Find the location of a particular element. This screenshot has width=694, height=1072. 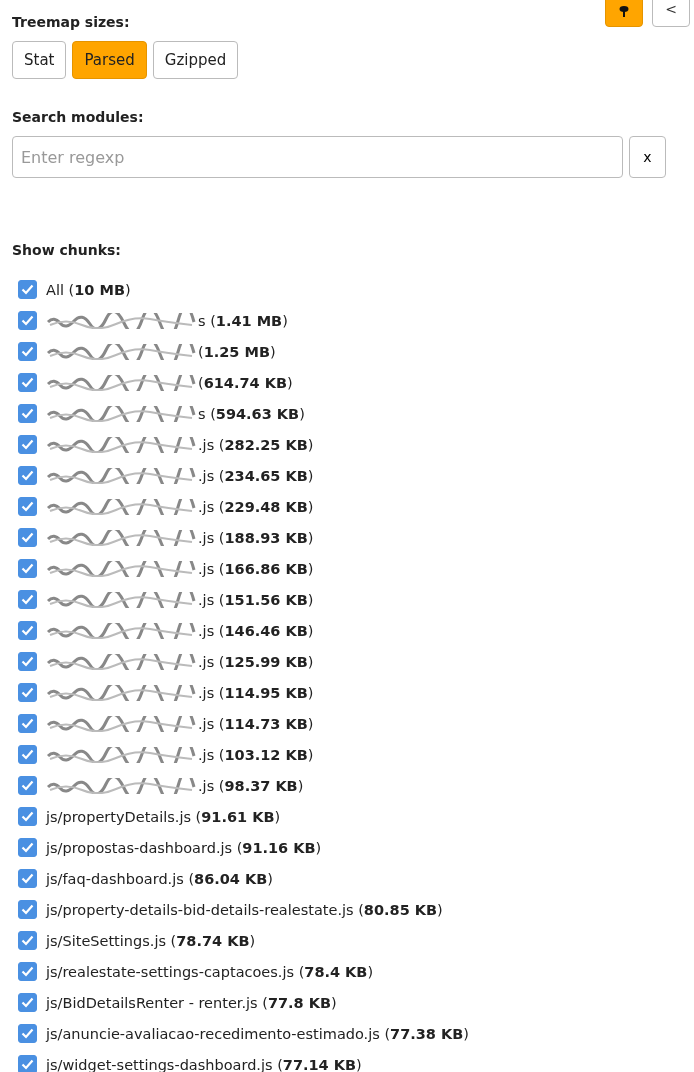

chunk-label: js/BidDetailsRenter - renter.js (77.8 KB) is located at coordinates (191, 1002).